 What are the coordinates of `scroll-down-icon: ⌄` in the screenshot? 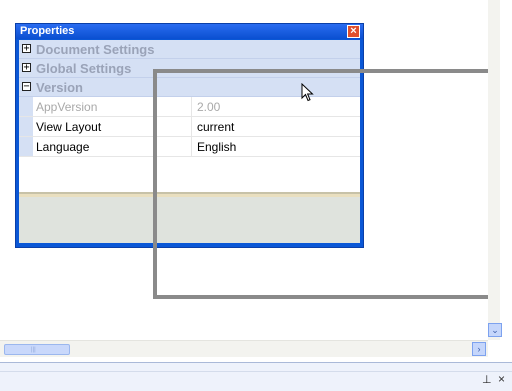 It's located at (495, 330).